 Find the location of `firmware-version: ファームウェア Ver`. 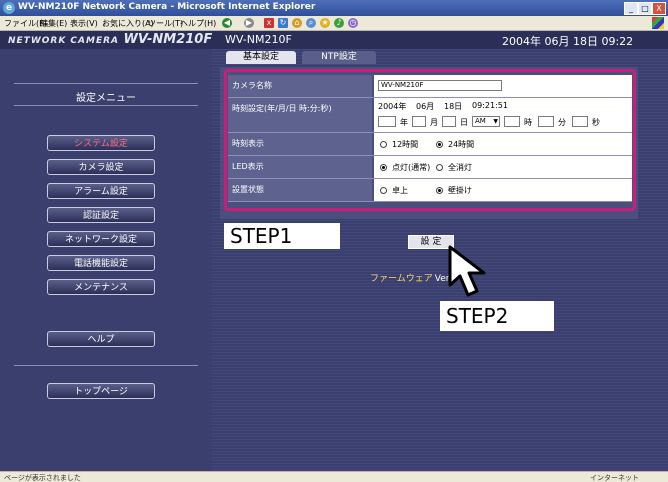

firmware-version: ファームウェア Ver is located at coordinates (409, 277).